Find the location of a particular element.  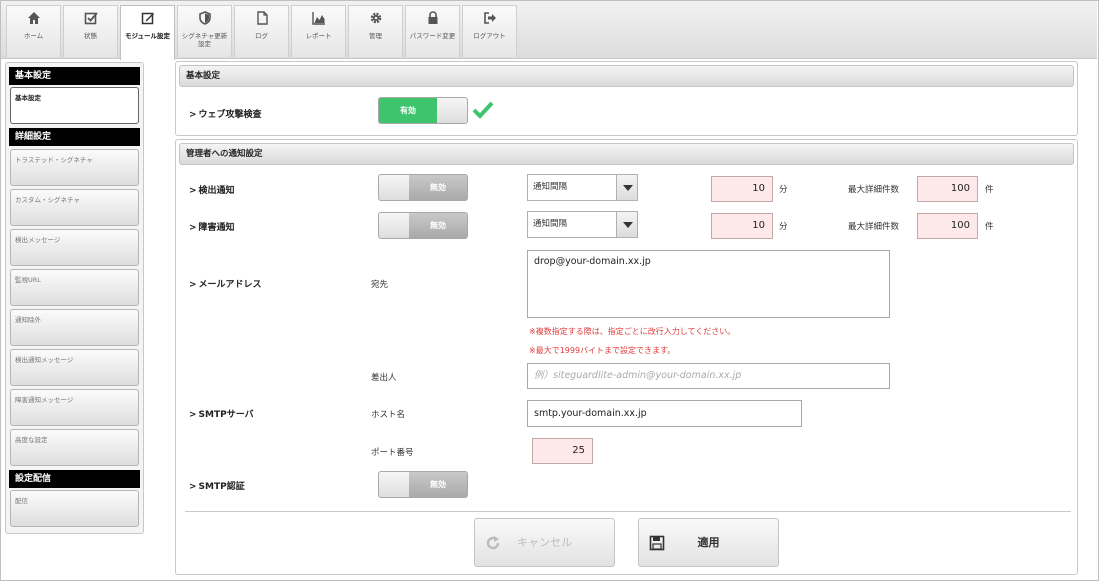

smtp-server-label-text: SMTPサーバ is located at coordinates (226, 415).